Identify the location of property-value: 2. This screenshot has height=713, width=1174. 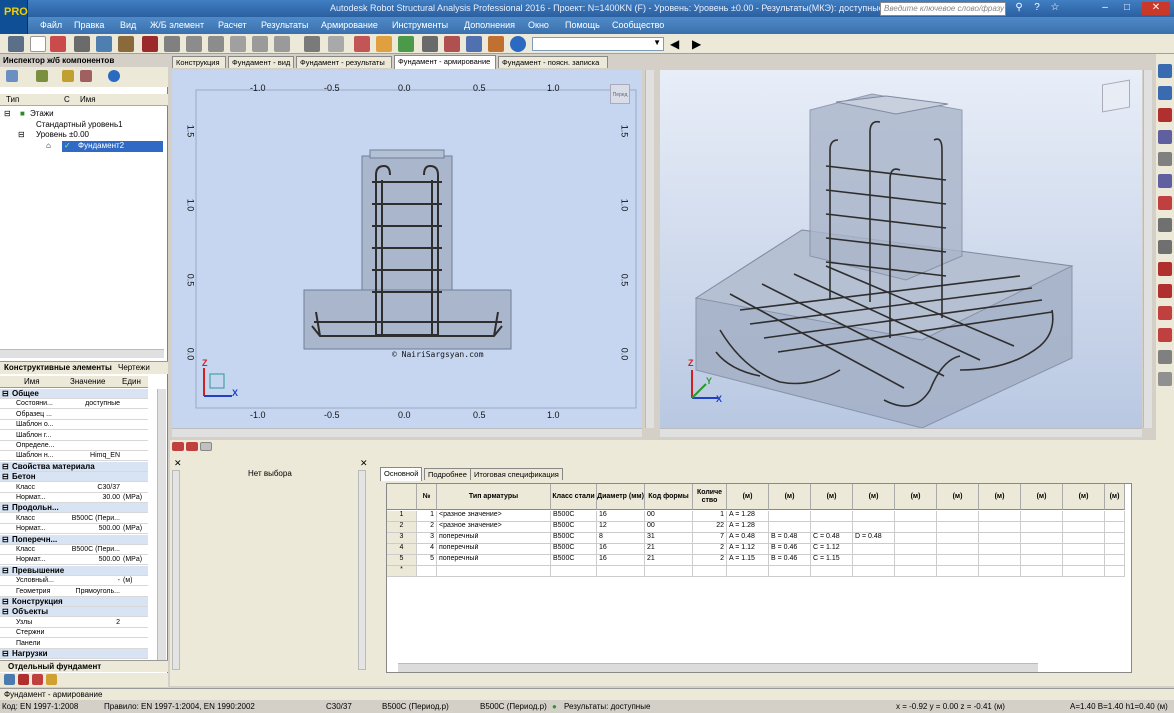
(91, 622).